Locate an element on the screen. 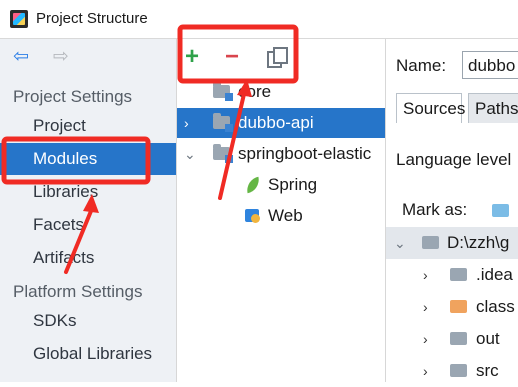 This screenshot has width=518, height=387. sidebar-item-facets: Facets is located at coordinates (88, 225).